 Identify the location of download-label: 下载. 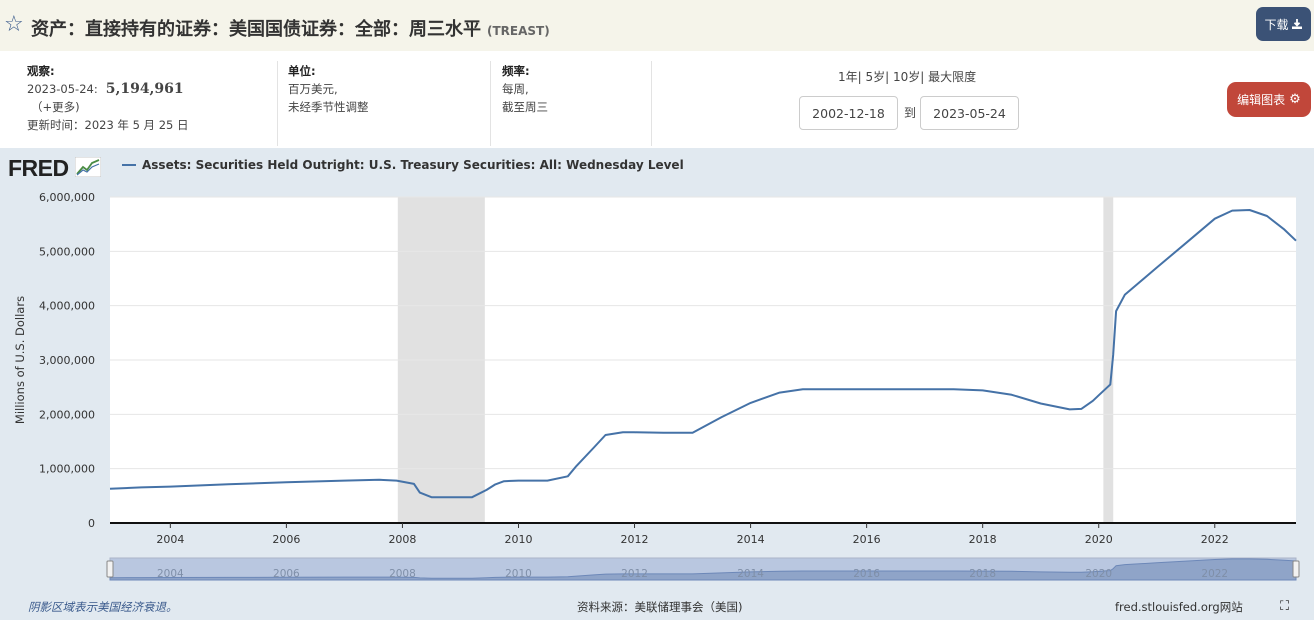
(1276, 24).